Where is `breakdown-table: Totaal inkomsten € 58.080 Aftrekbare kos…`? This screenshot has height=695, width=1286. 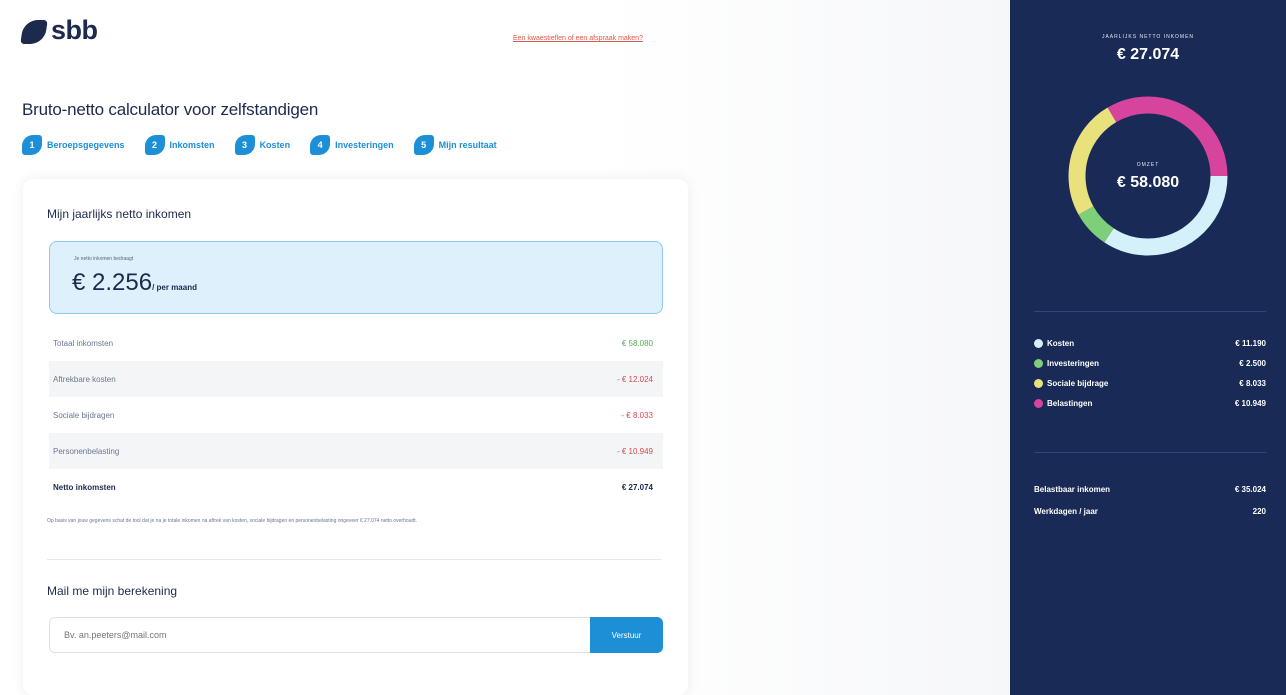 breakdown-table: Totaal inkomsten € 58.080 Aftrekbare kos… is located at coordinates (356, 415).